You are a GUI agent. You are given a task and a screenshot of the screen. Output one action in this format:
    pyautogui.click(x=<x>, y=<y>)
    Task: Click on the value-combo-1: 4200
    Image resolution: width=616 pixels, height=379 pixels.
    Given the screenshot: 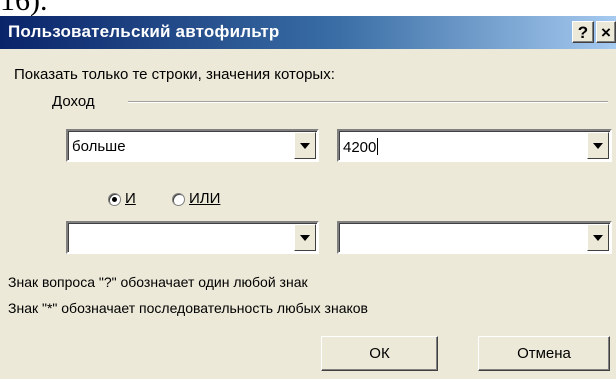 What is the action you would take?
    pyautogui.click(x=474, y=145)
    